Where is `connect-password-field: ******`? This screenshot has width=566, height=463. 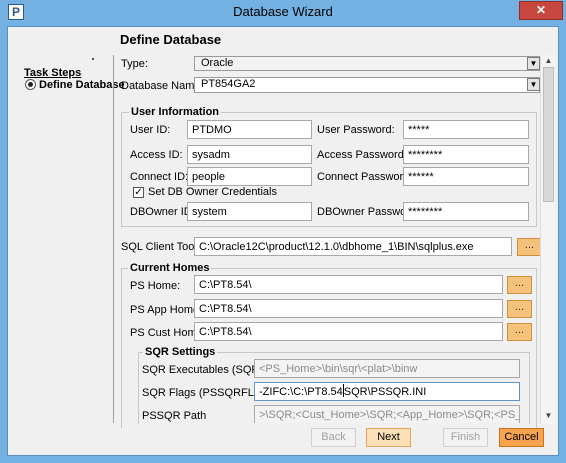
connect-password-field: ****** is located at coordinates (466, 176).